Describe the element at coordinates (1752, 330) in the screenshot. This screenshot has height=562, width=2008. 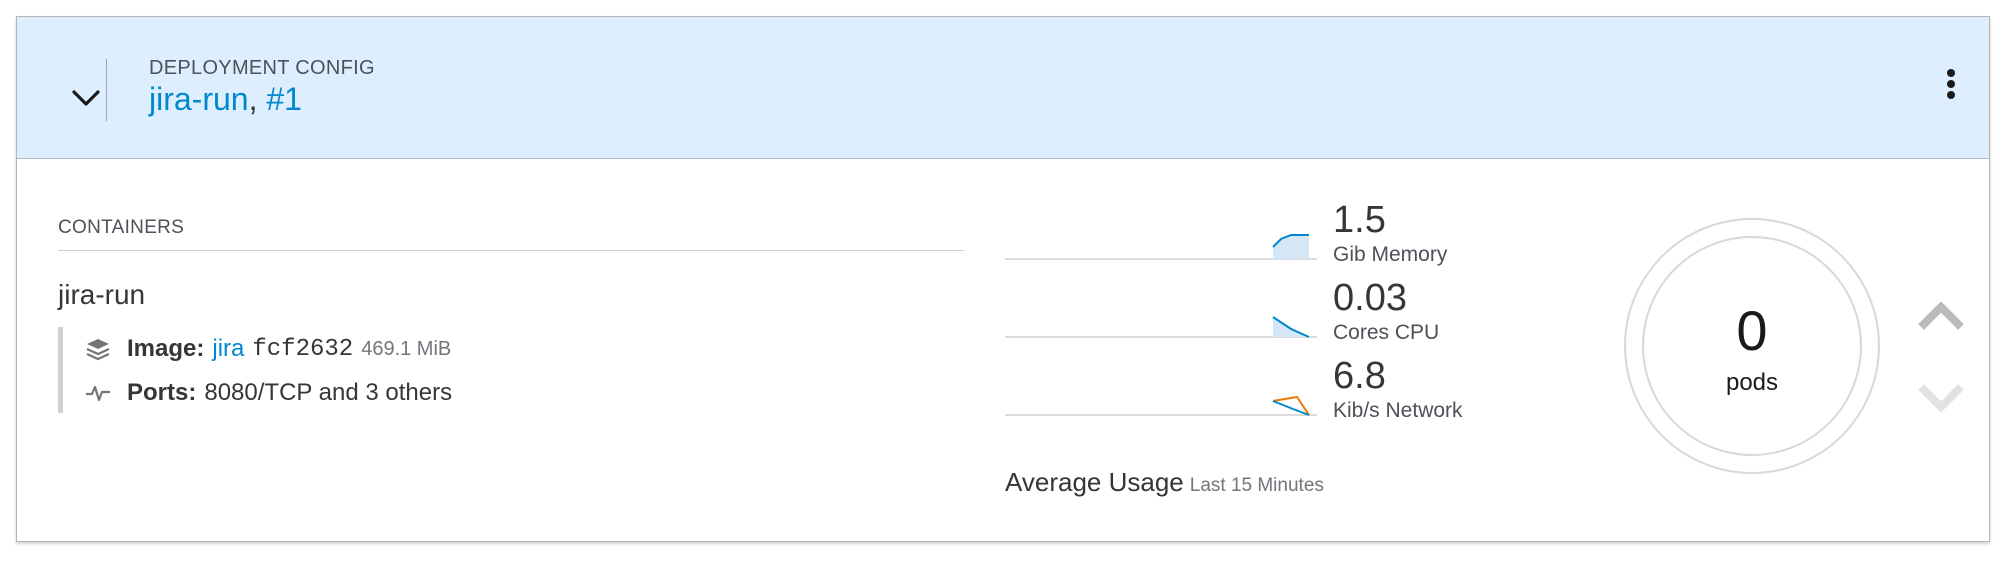
I see `pod-count: 0` at that location.